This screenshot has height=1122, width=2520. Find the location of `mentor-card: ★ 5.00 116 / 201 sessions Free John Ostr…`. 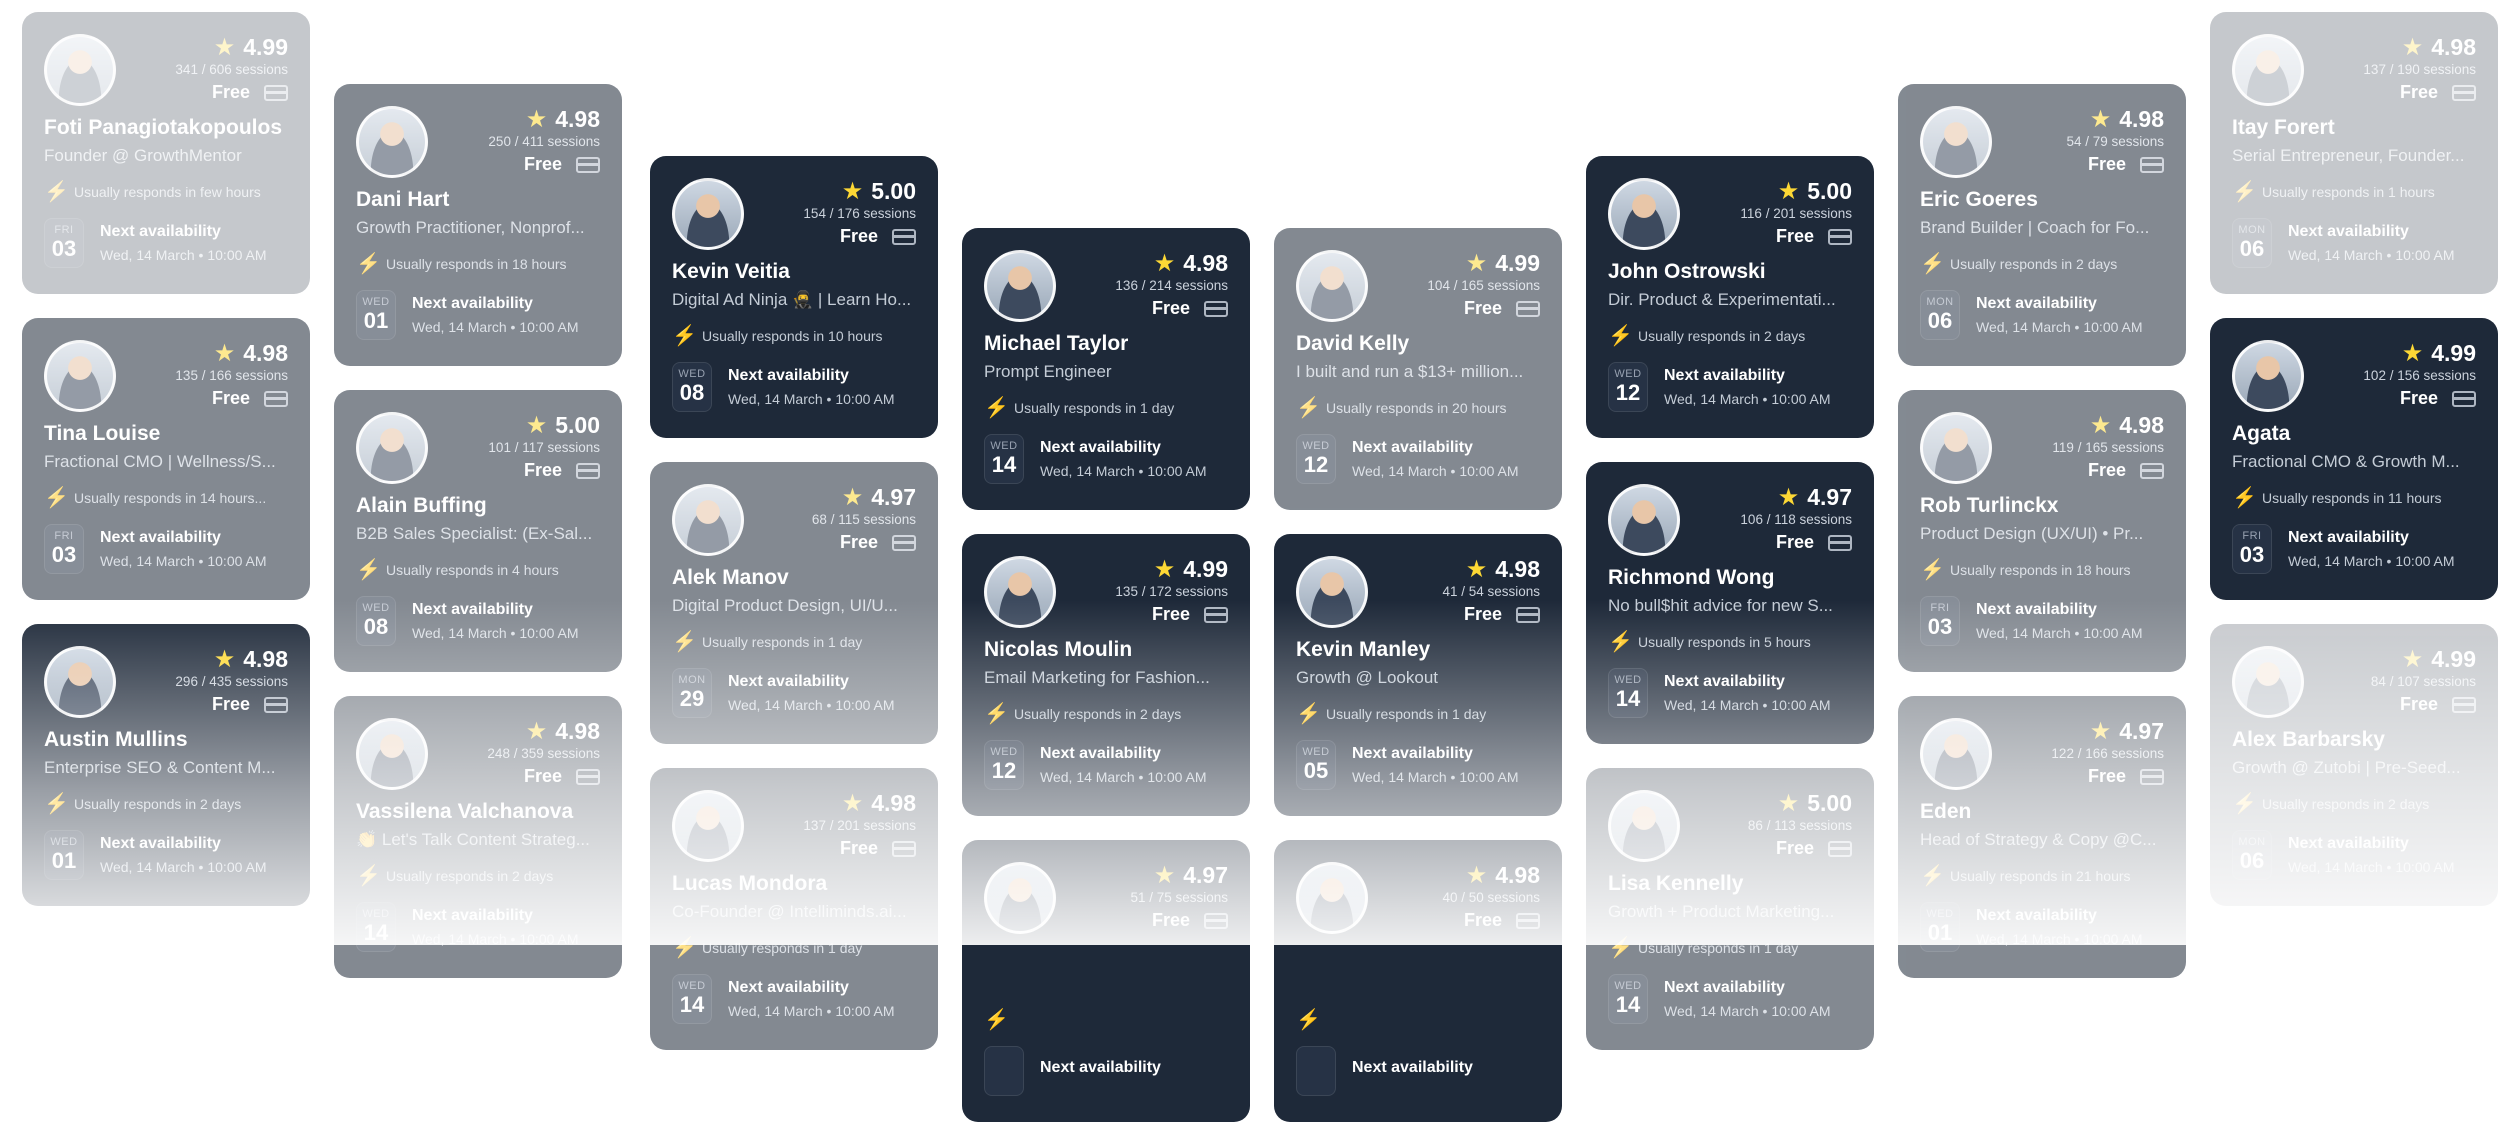

mentor-card: ★ 5.00 116 / 201 sessions Free John Ostr… is located at coordinates (1730, 297).